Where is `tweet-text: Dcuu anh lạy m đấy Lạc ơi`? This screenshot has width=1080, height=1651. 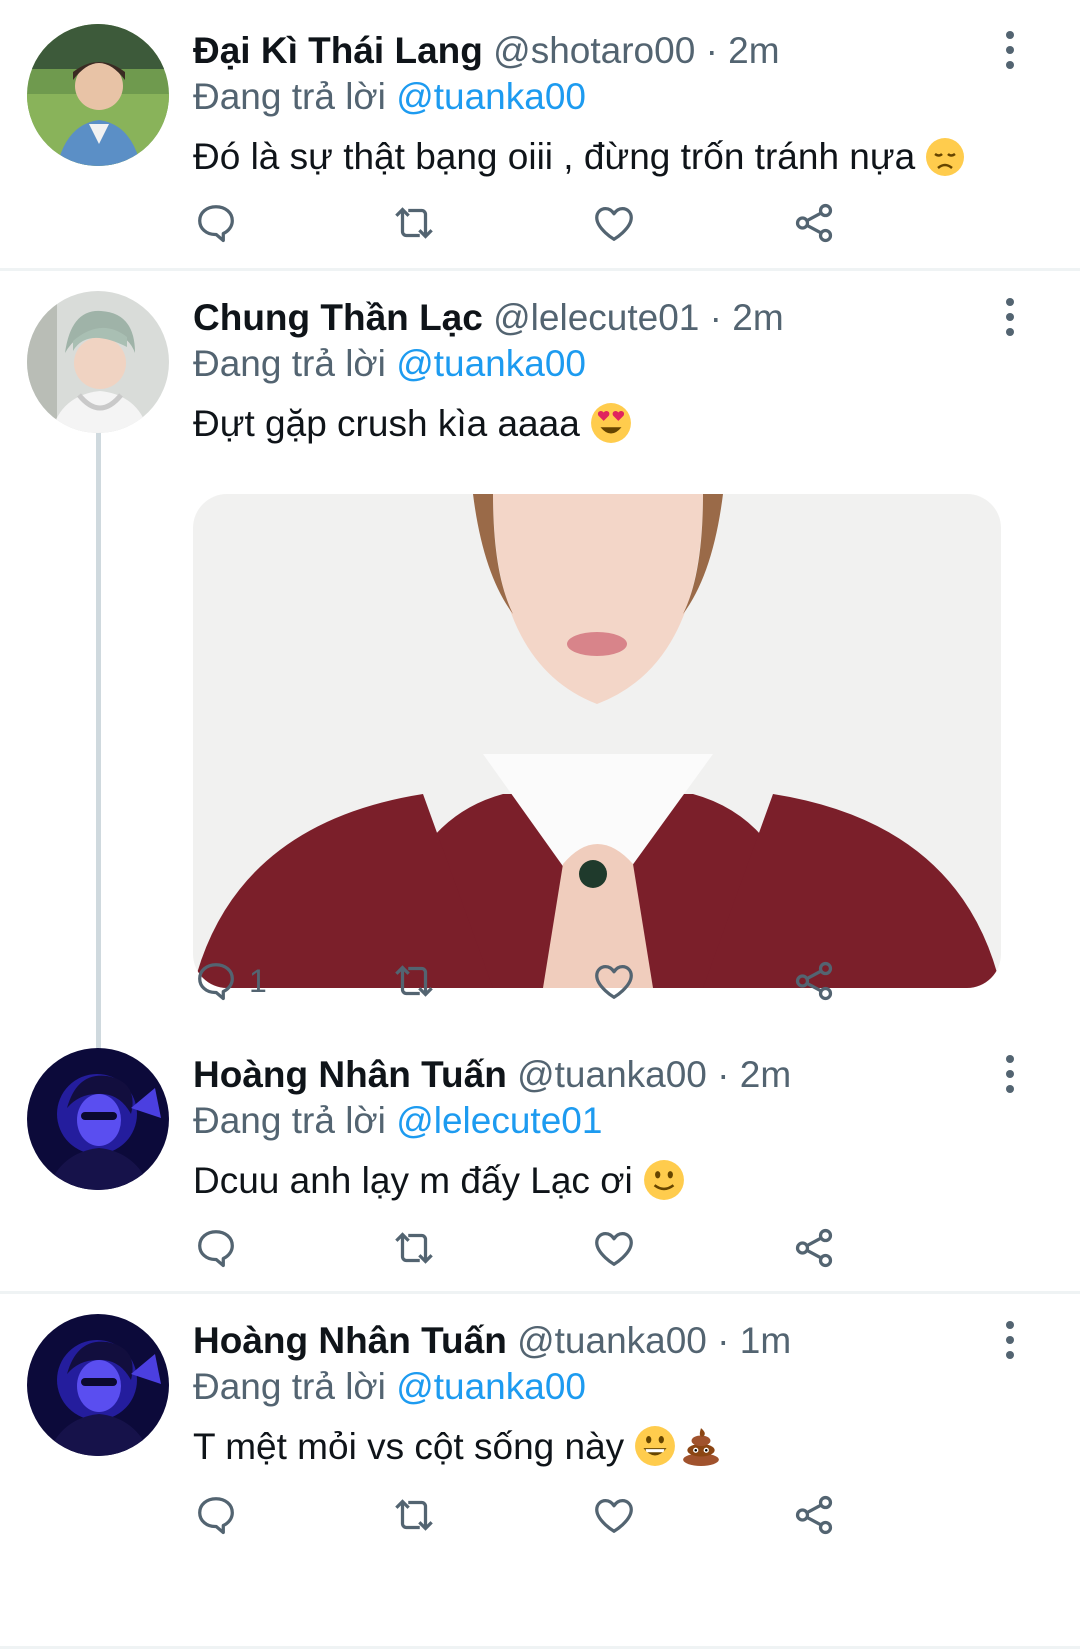
tweet-text: Dcuu anh lạy m đấy Lạc ơi is located at coordinates (601, 1185).